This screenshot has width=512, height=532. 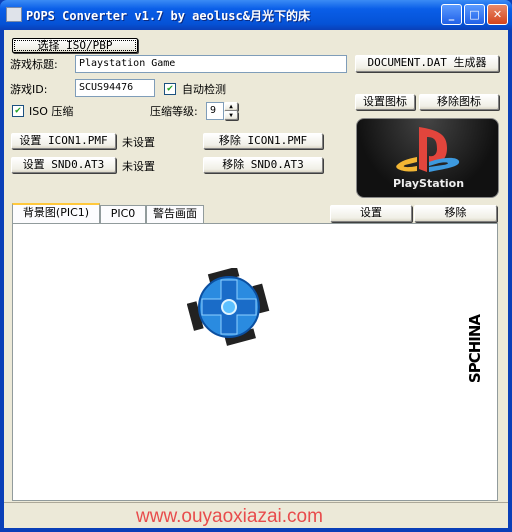 What do you see at coordinates (385, 102) in the screenshot?
I see `set-icon-button: 设置图标` at bounding box center [385, 102].